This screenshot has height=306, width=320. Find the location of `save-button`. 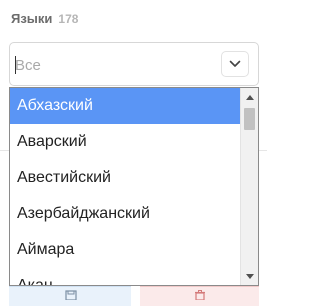

save-button is located at coordinates (70, 296).